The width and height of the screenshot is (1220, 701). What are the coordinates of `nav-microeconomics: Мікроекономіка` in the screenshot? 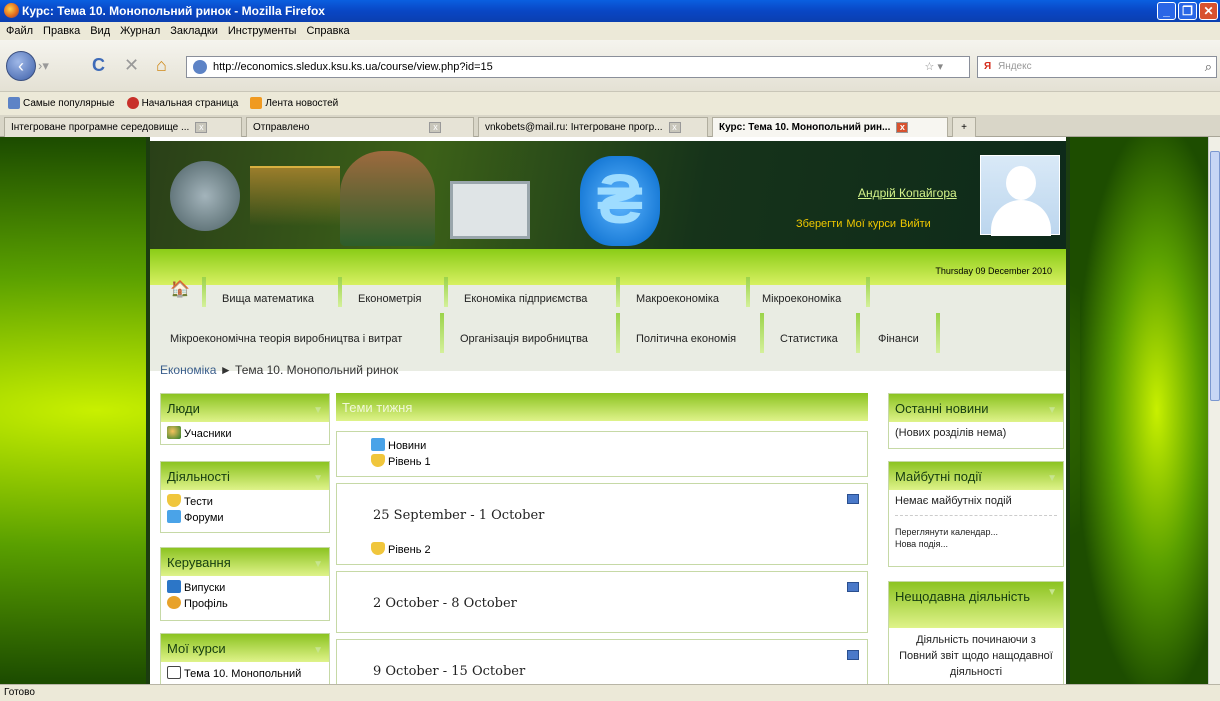 It's located at (801, 299).